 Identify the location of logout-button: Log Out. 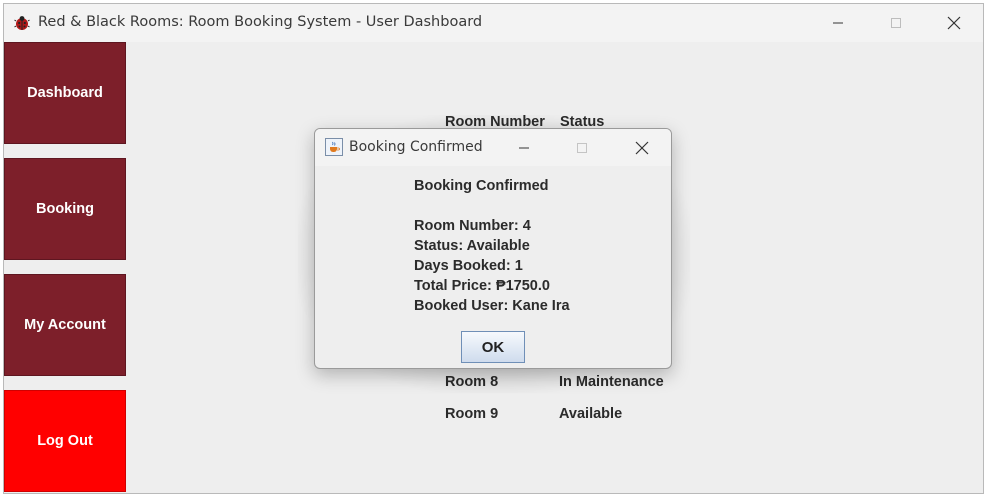
(65, 441).